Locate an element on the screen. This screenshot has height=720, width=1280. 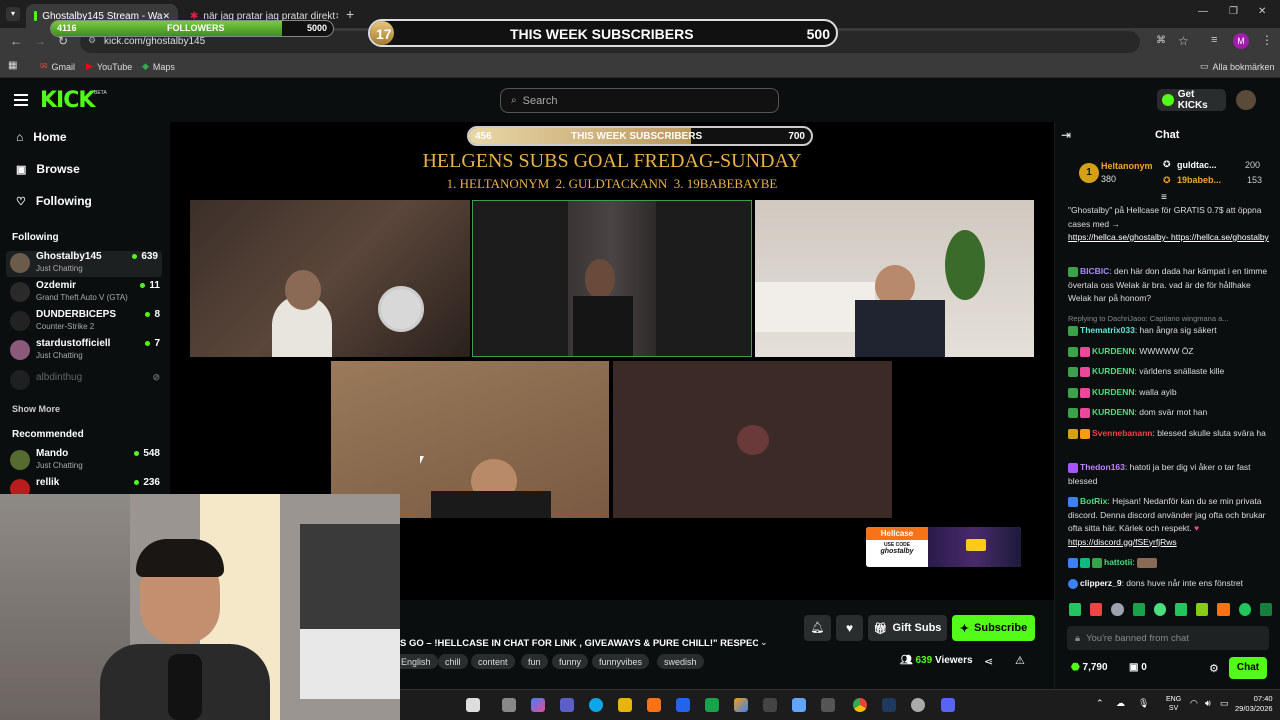
show-more-link: Show More is located at coordinates (36, 409).